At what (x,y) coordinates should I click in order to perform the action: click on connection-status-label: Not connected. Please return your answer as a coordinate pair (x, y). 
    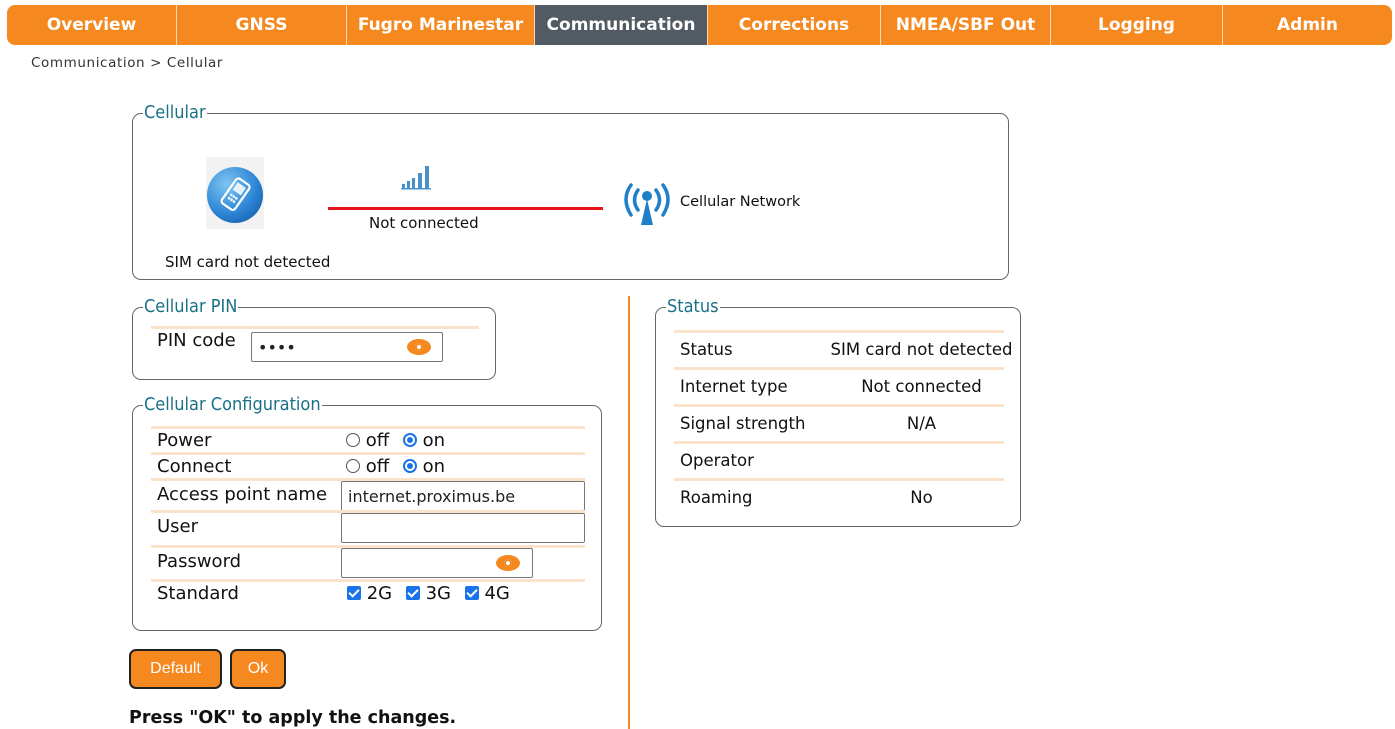
    Looking at the image, I should click on (424, 223).